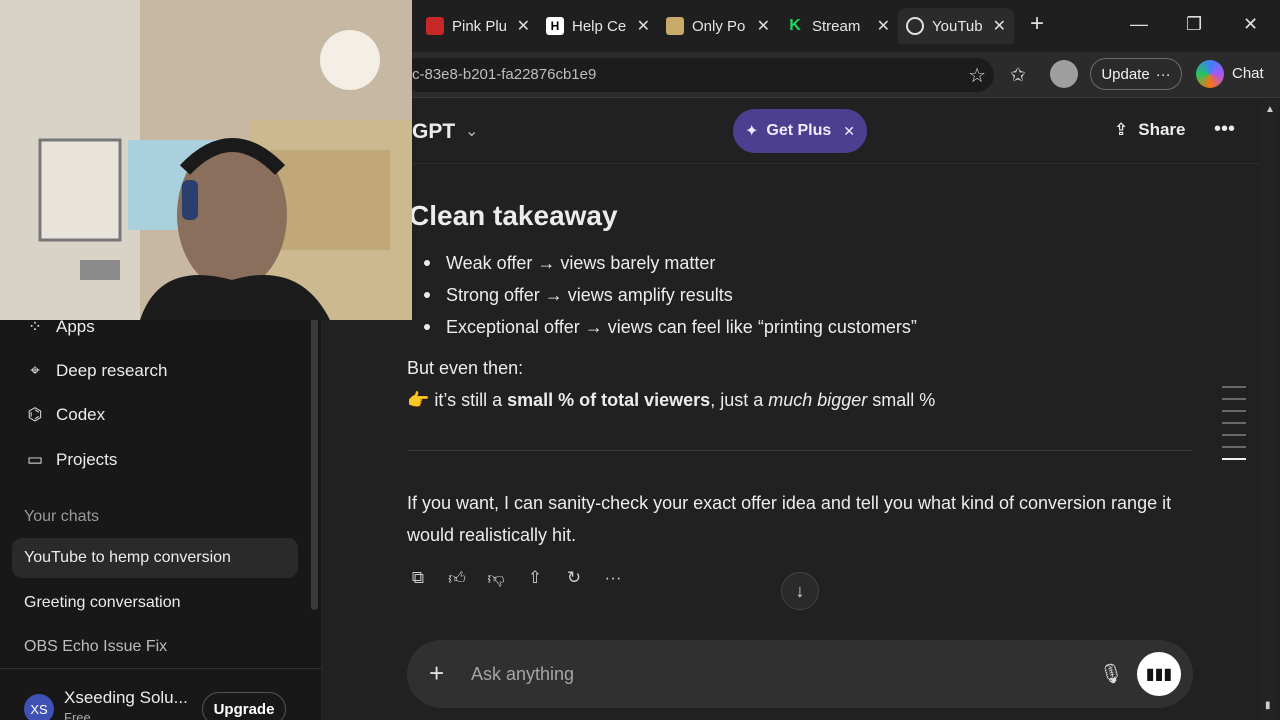 This screenshot has height=720, width=1280. Describe the element at coordinates (1139, 24) in the screenshot. I see `minimize-button: —` at that location.